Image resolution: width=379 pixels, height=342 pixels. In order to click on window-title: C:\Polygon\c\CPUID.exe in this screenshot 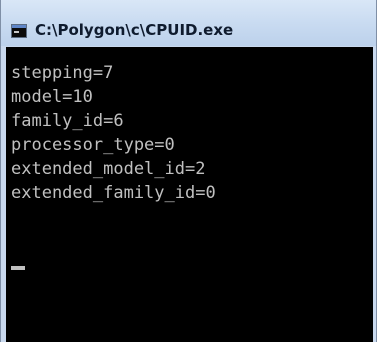, I will do `click(134, 30)`.